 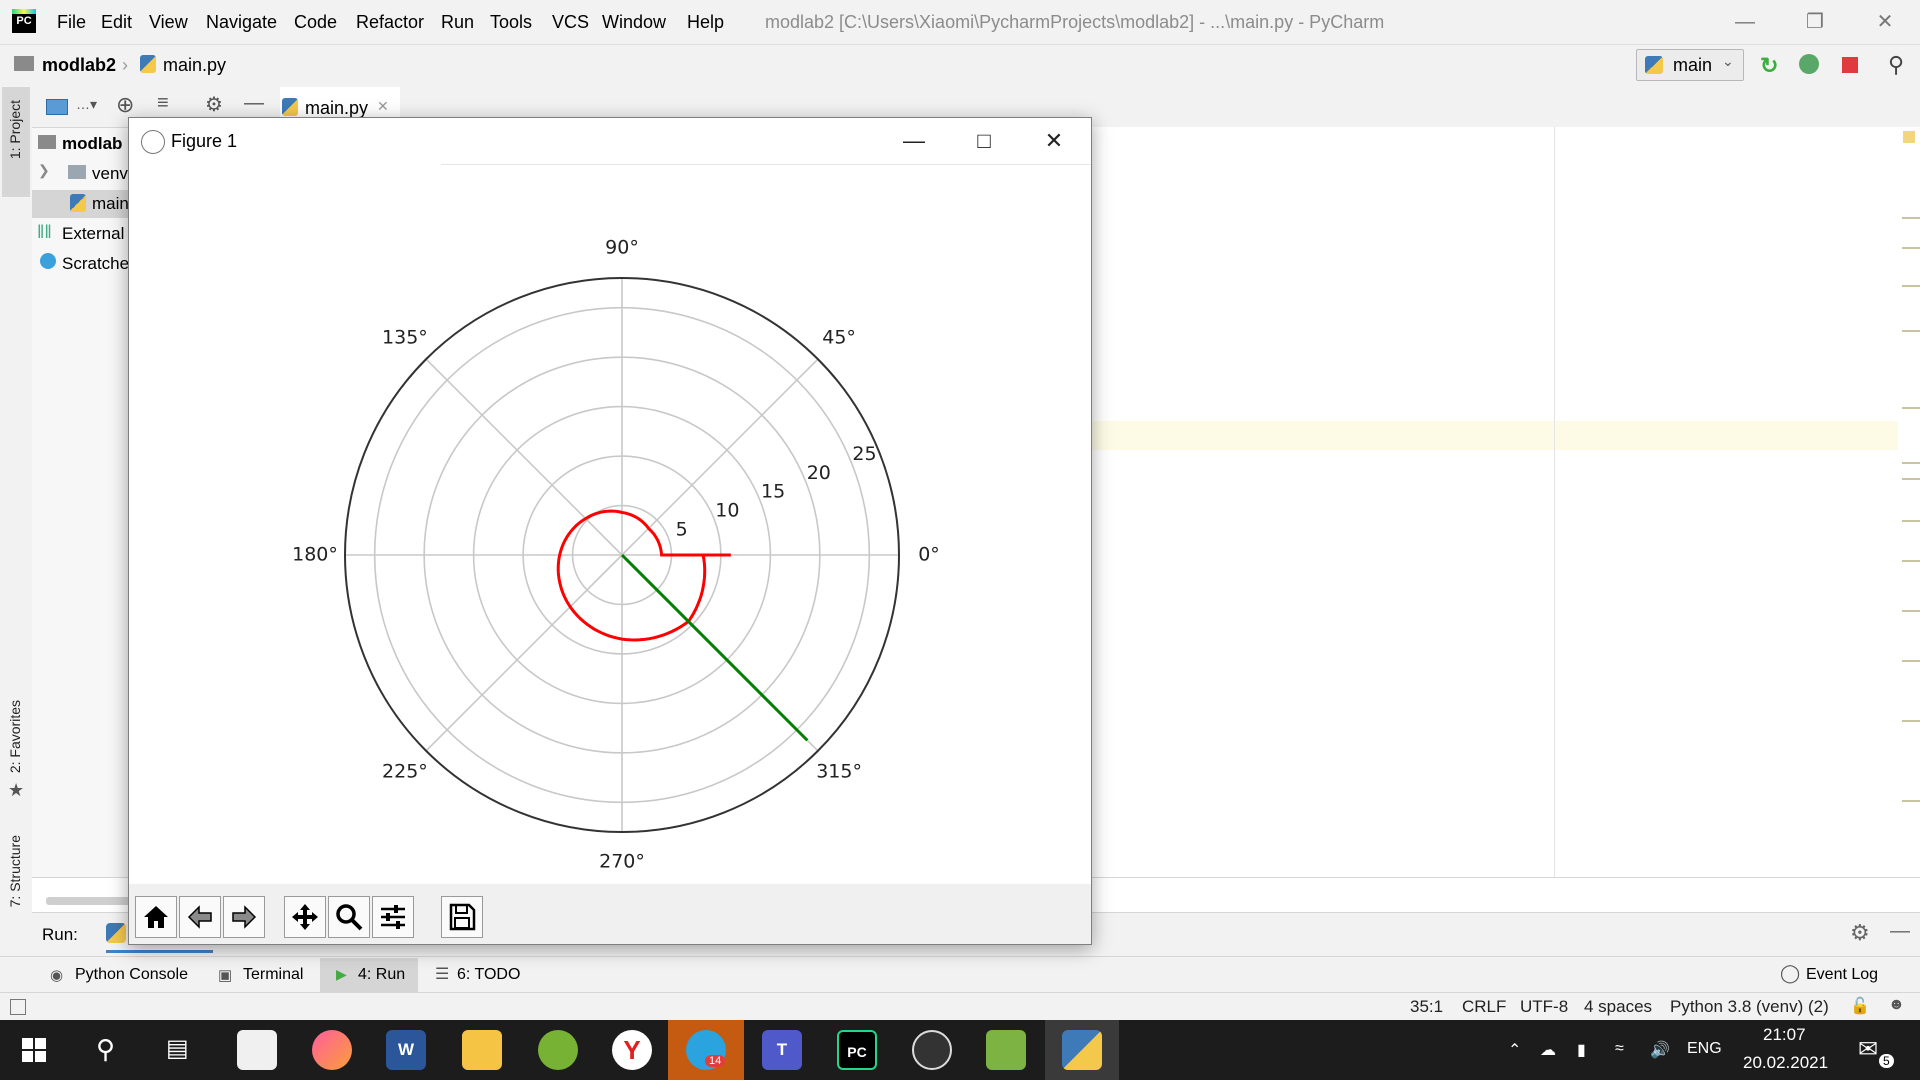 I want to click on inspection-status-icon, so click(x=1909, y=137).